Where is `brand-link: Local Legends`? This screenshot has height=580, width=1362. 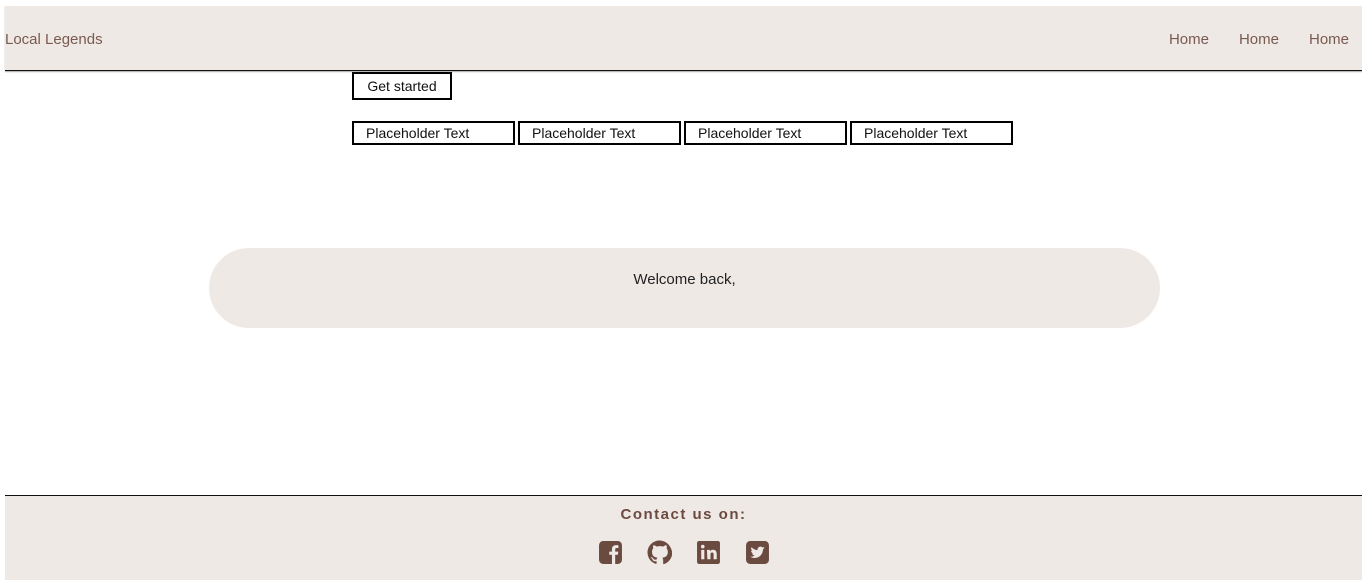
brand-link: Local Legends is located at coordinates (54, 39).